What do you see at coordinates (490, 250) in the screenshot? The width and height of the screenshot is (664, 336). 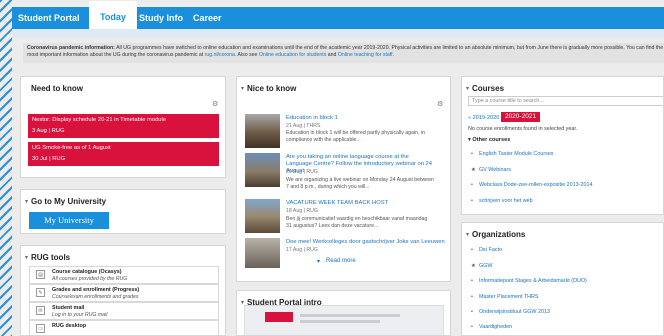 I see `org-link: Dei Facto` at bounding box center [490, 250].